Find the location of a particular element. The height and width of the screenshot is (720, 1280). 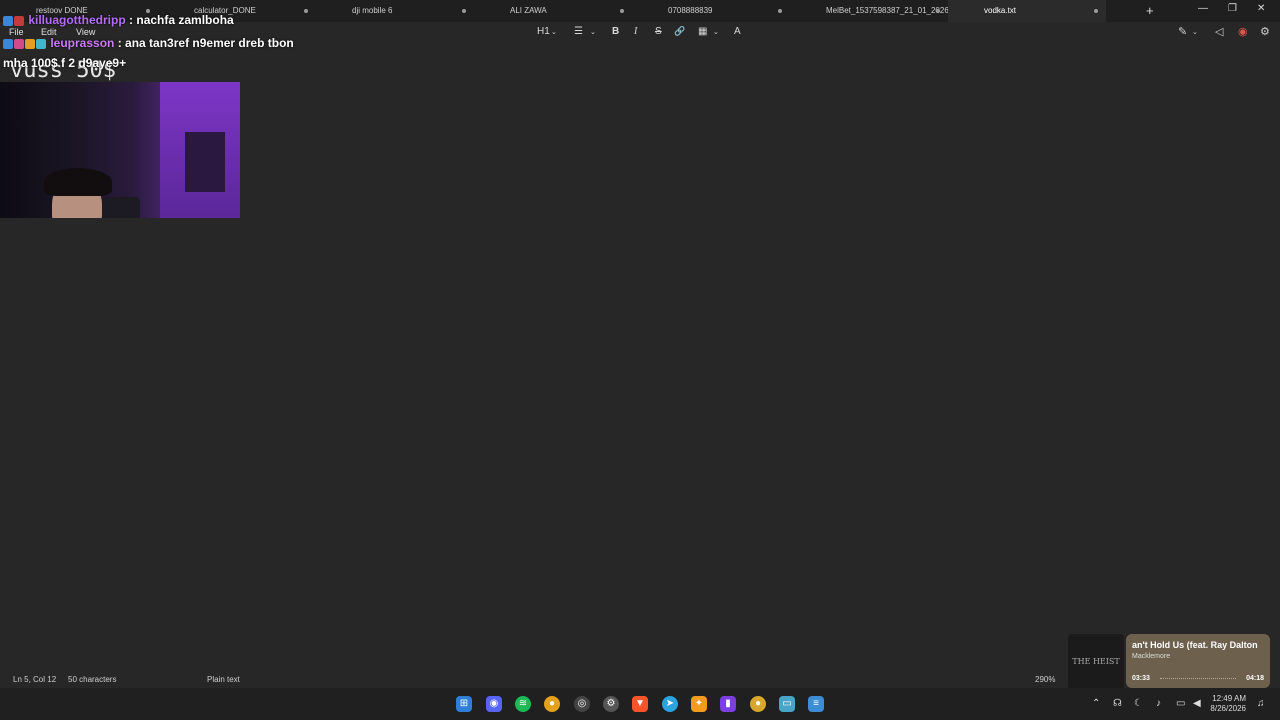

app-icon: ▮ is located at coordinates (728, 704).